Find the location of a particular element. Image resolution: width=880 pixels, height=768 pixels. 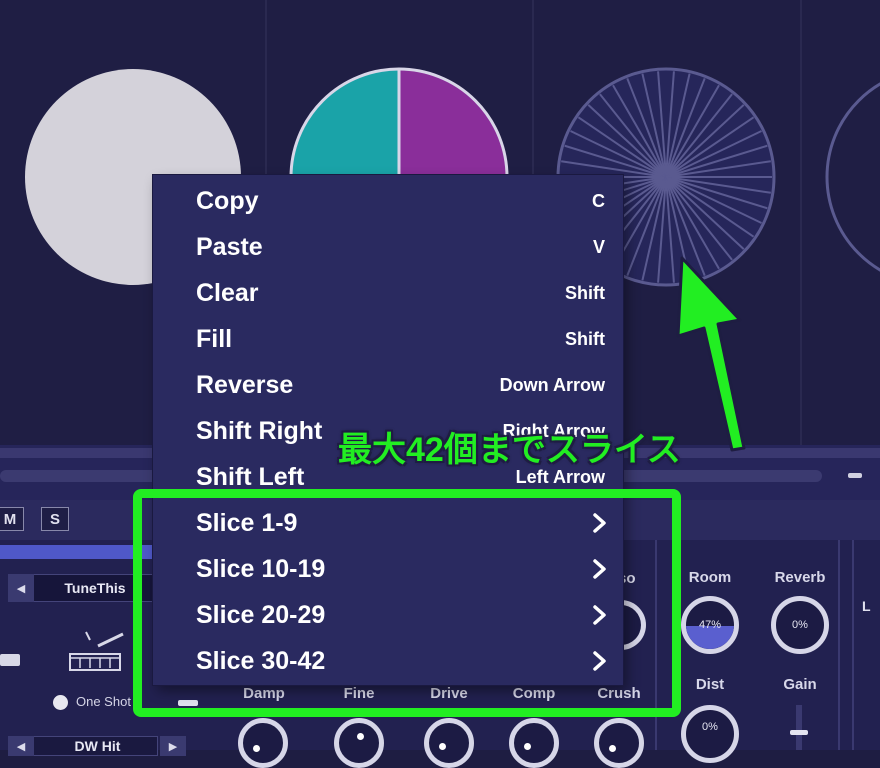

mute-button: M is located at coordinates (12, 519).